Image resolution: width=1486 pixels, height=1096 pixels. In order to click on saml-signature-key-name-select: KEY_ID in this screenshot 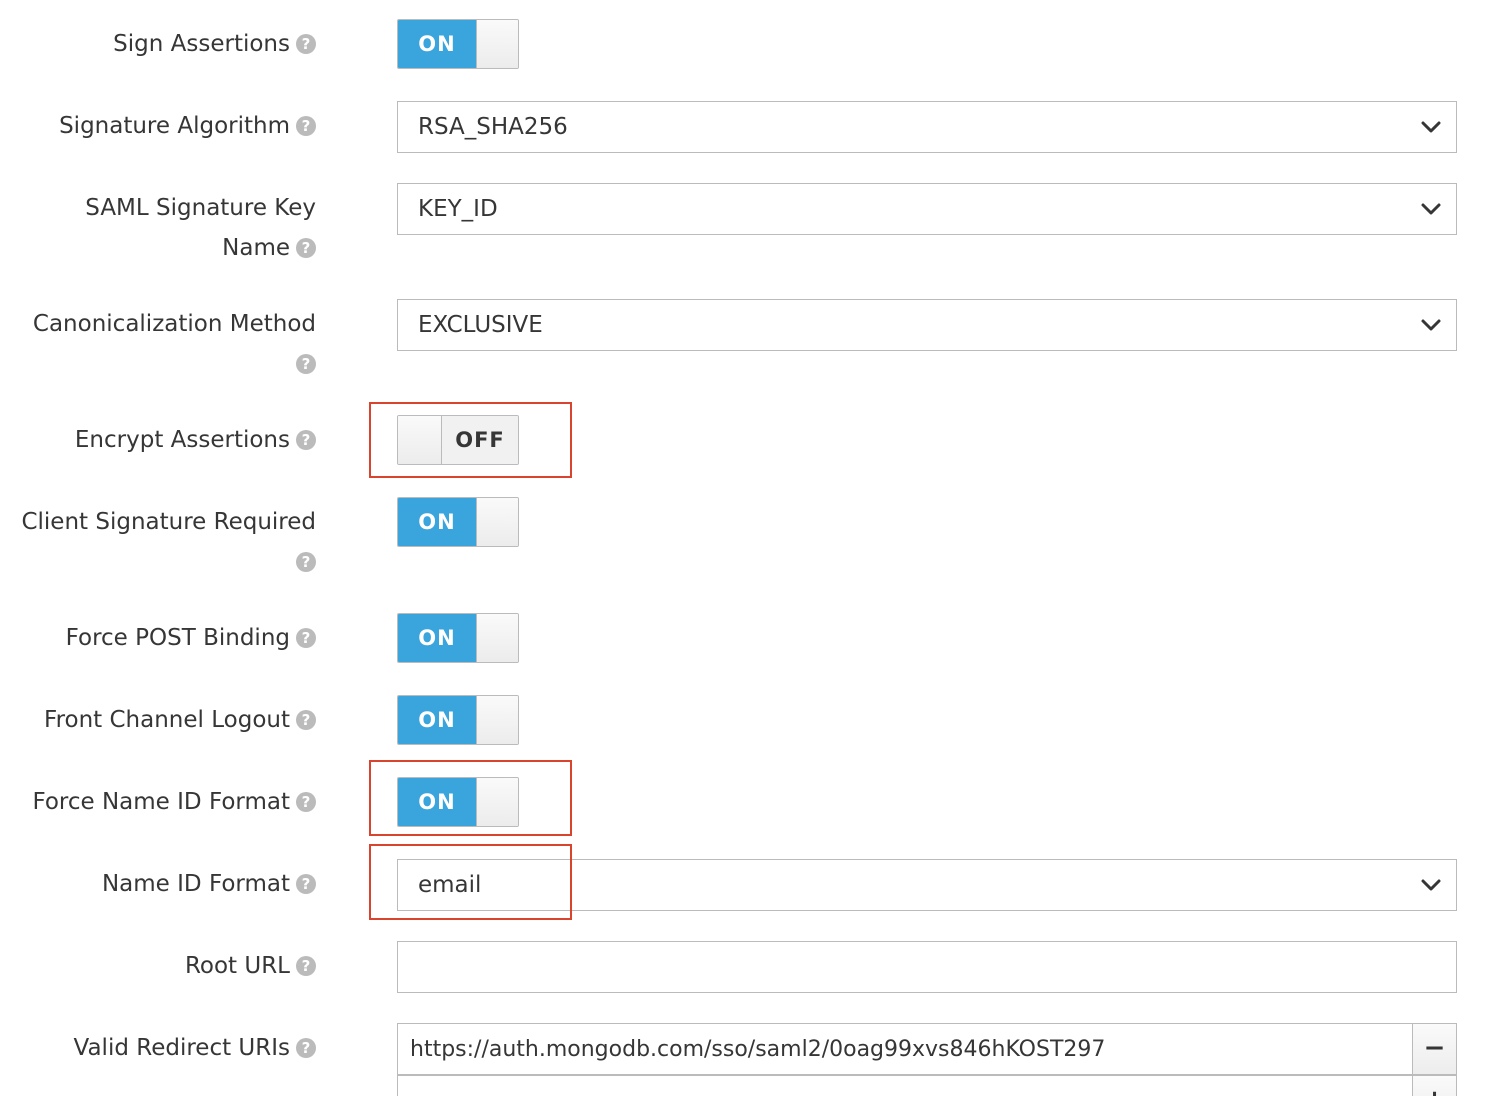, I will do `click(927, 209)`.